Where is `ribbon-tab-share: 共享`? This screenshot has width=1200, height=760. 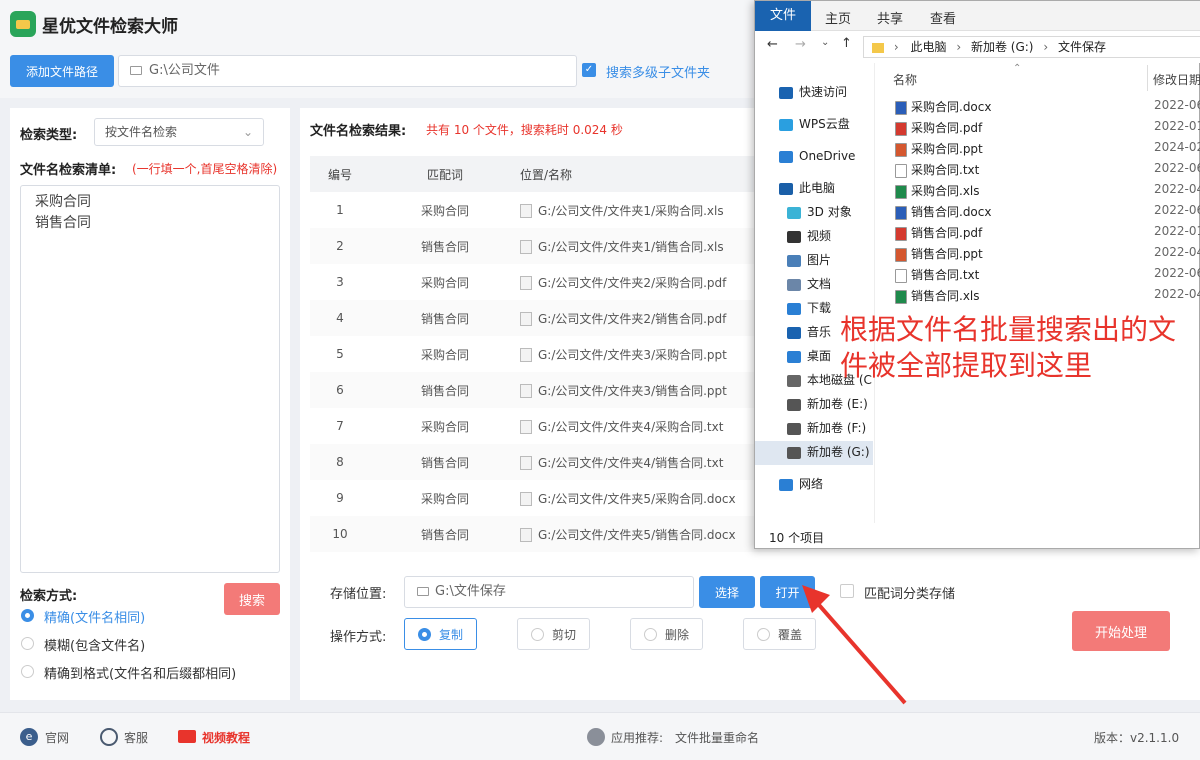 ribbon-tab-share: 共享 is located at coordinates (890, 17).